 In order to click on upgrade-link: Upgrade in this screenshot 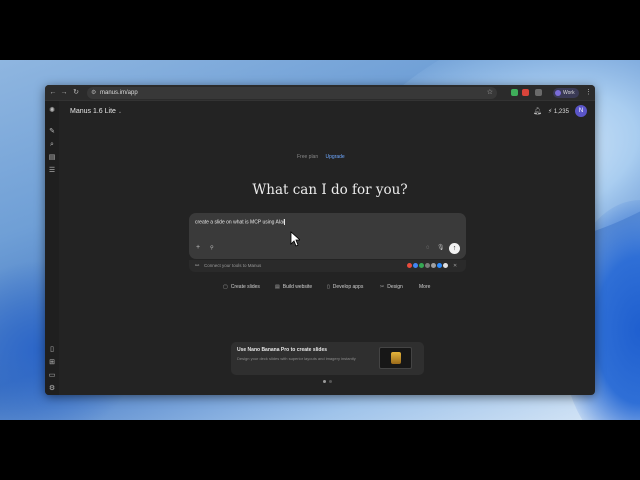, I will do `click(335, 157)`.